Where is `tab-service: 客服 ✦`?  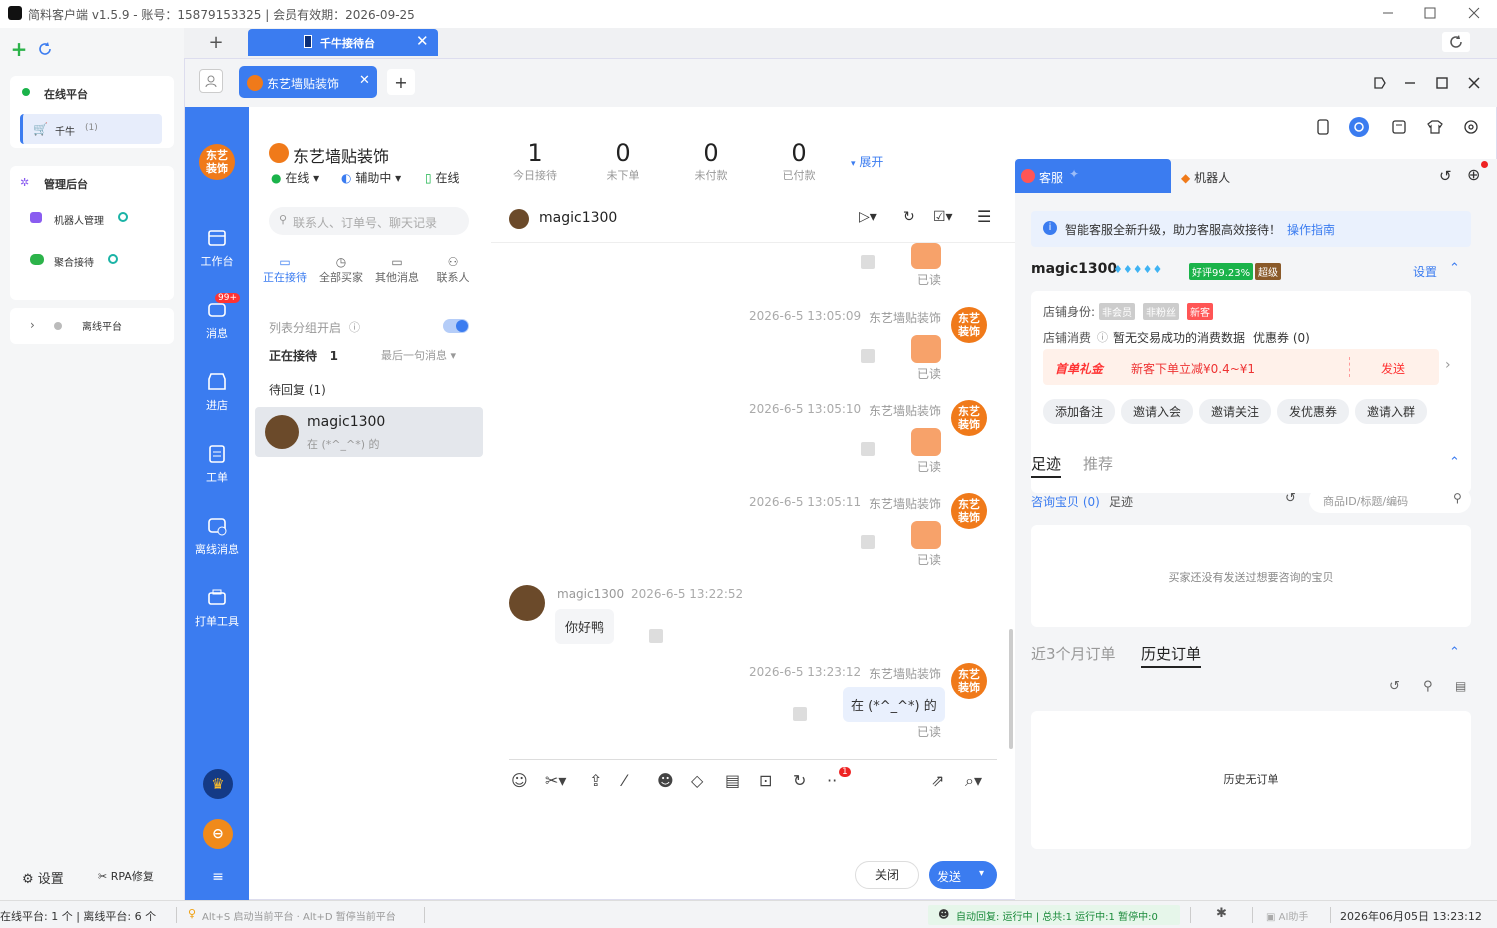 tab-service: 客服 ✦ is located at coordinates (1093, 176).